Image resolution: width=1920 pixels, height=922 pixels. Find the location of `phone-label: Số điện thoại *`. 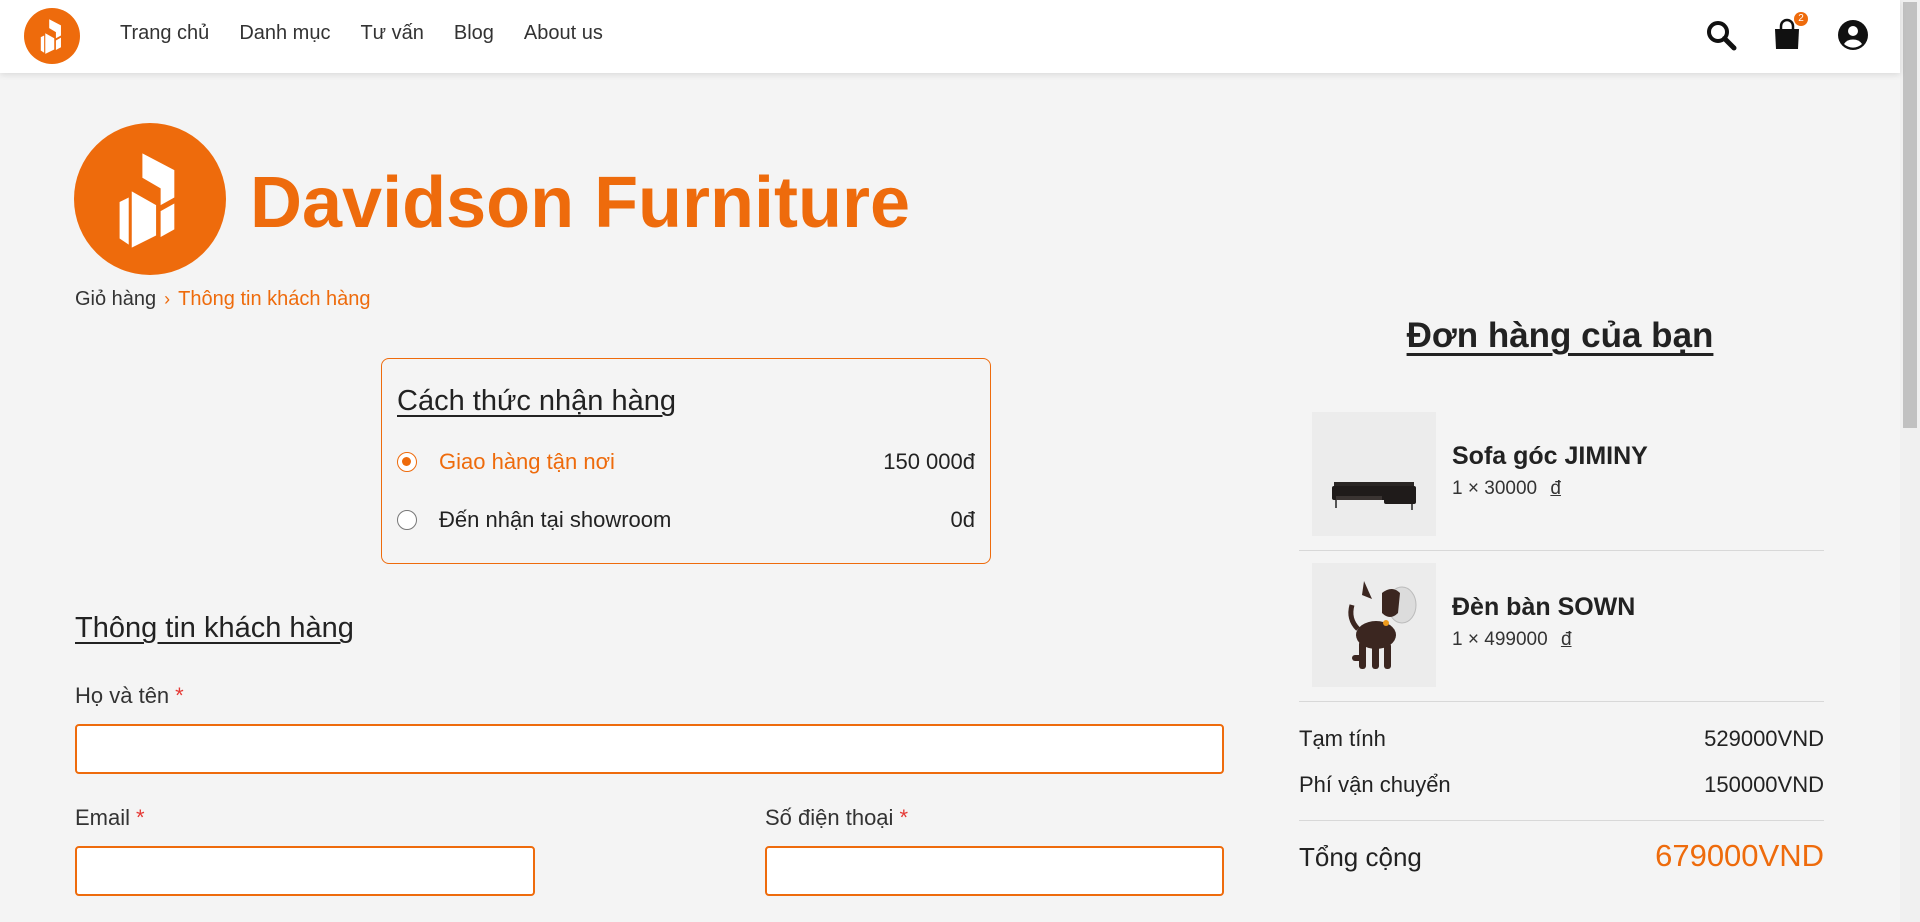

phone-label: Số điện thoại * is located at coordinates (836, 818).